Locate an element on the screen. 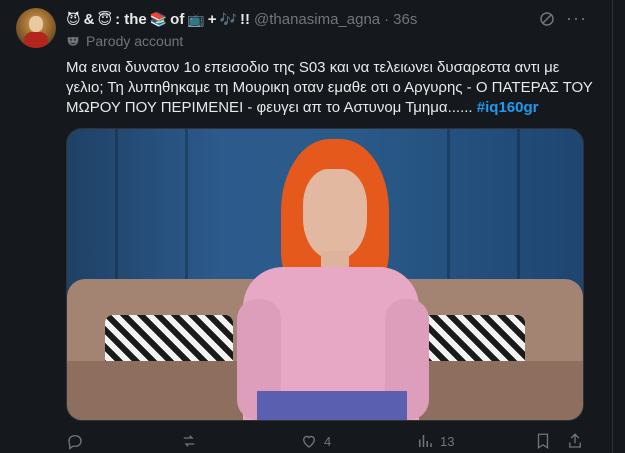 The width and height of the screenshot is (625, 453). grok-icon is located at coordinates (547, 19).